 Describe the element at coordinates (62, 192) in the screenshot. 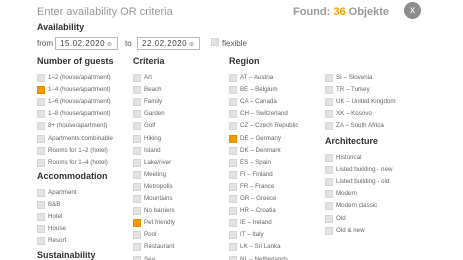

I see `accommodation-option-label: Apartment` at that location.